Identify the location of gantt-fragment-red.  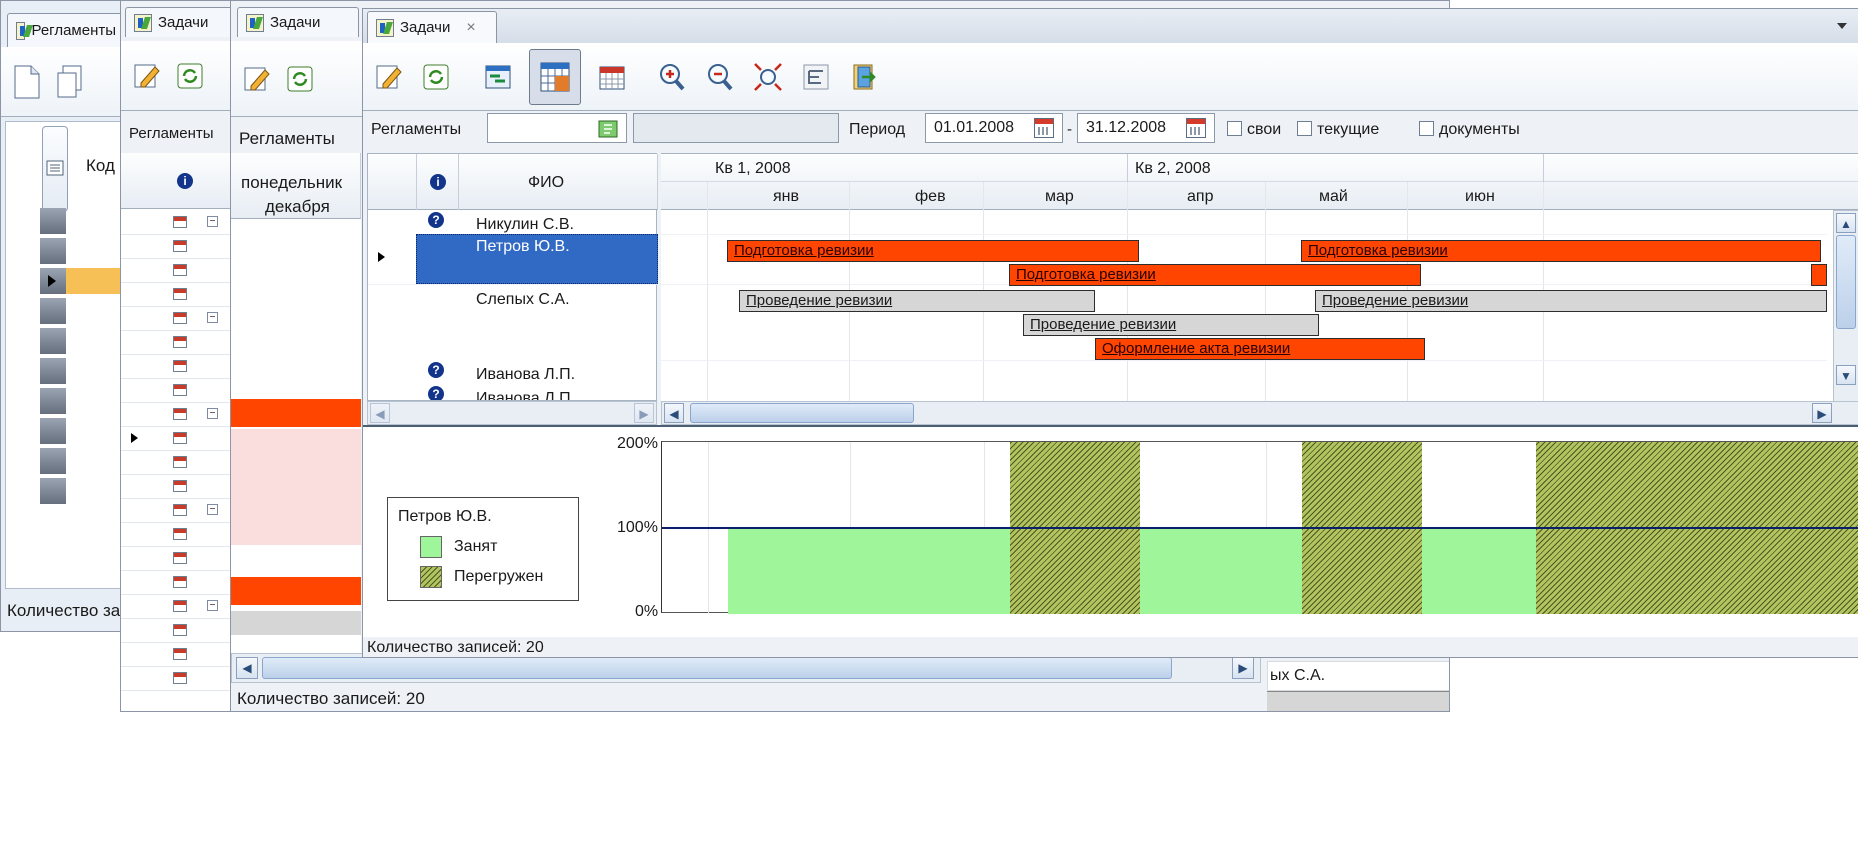
(296, 413).